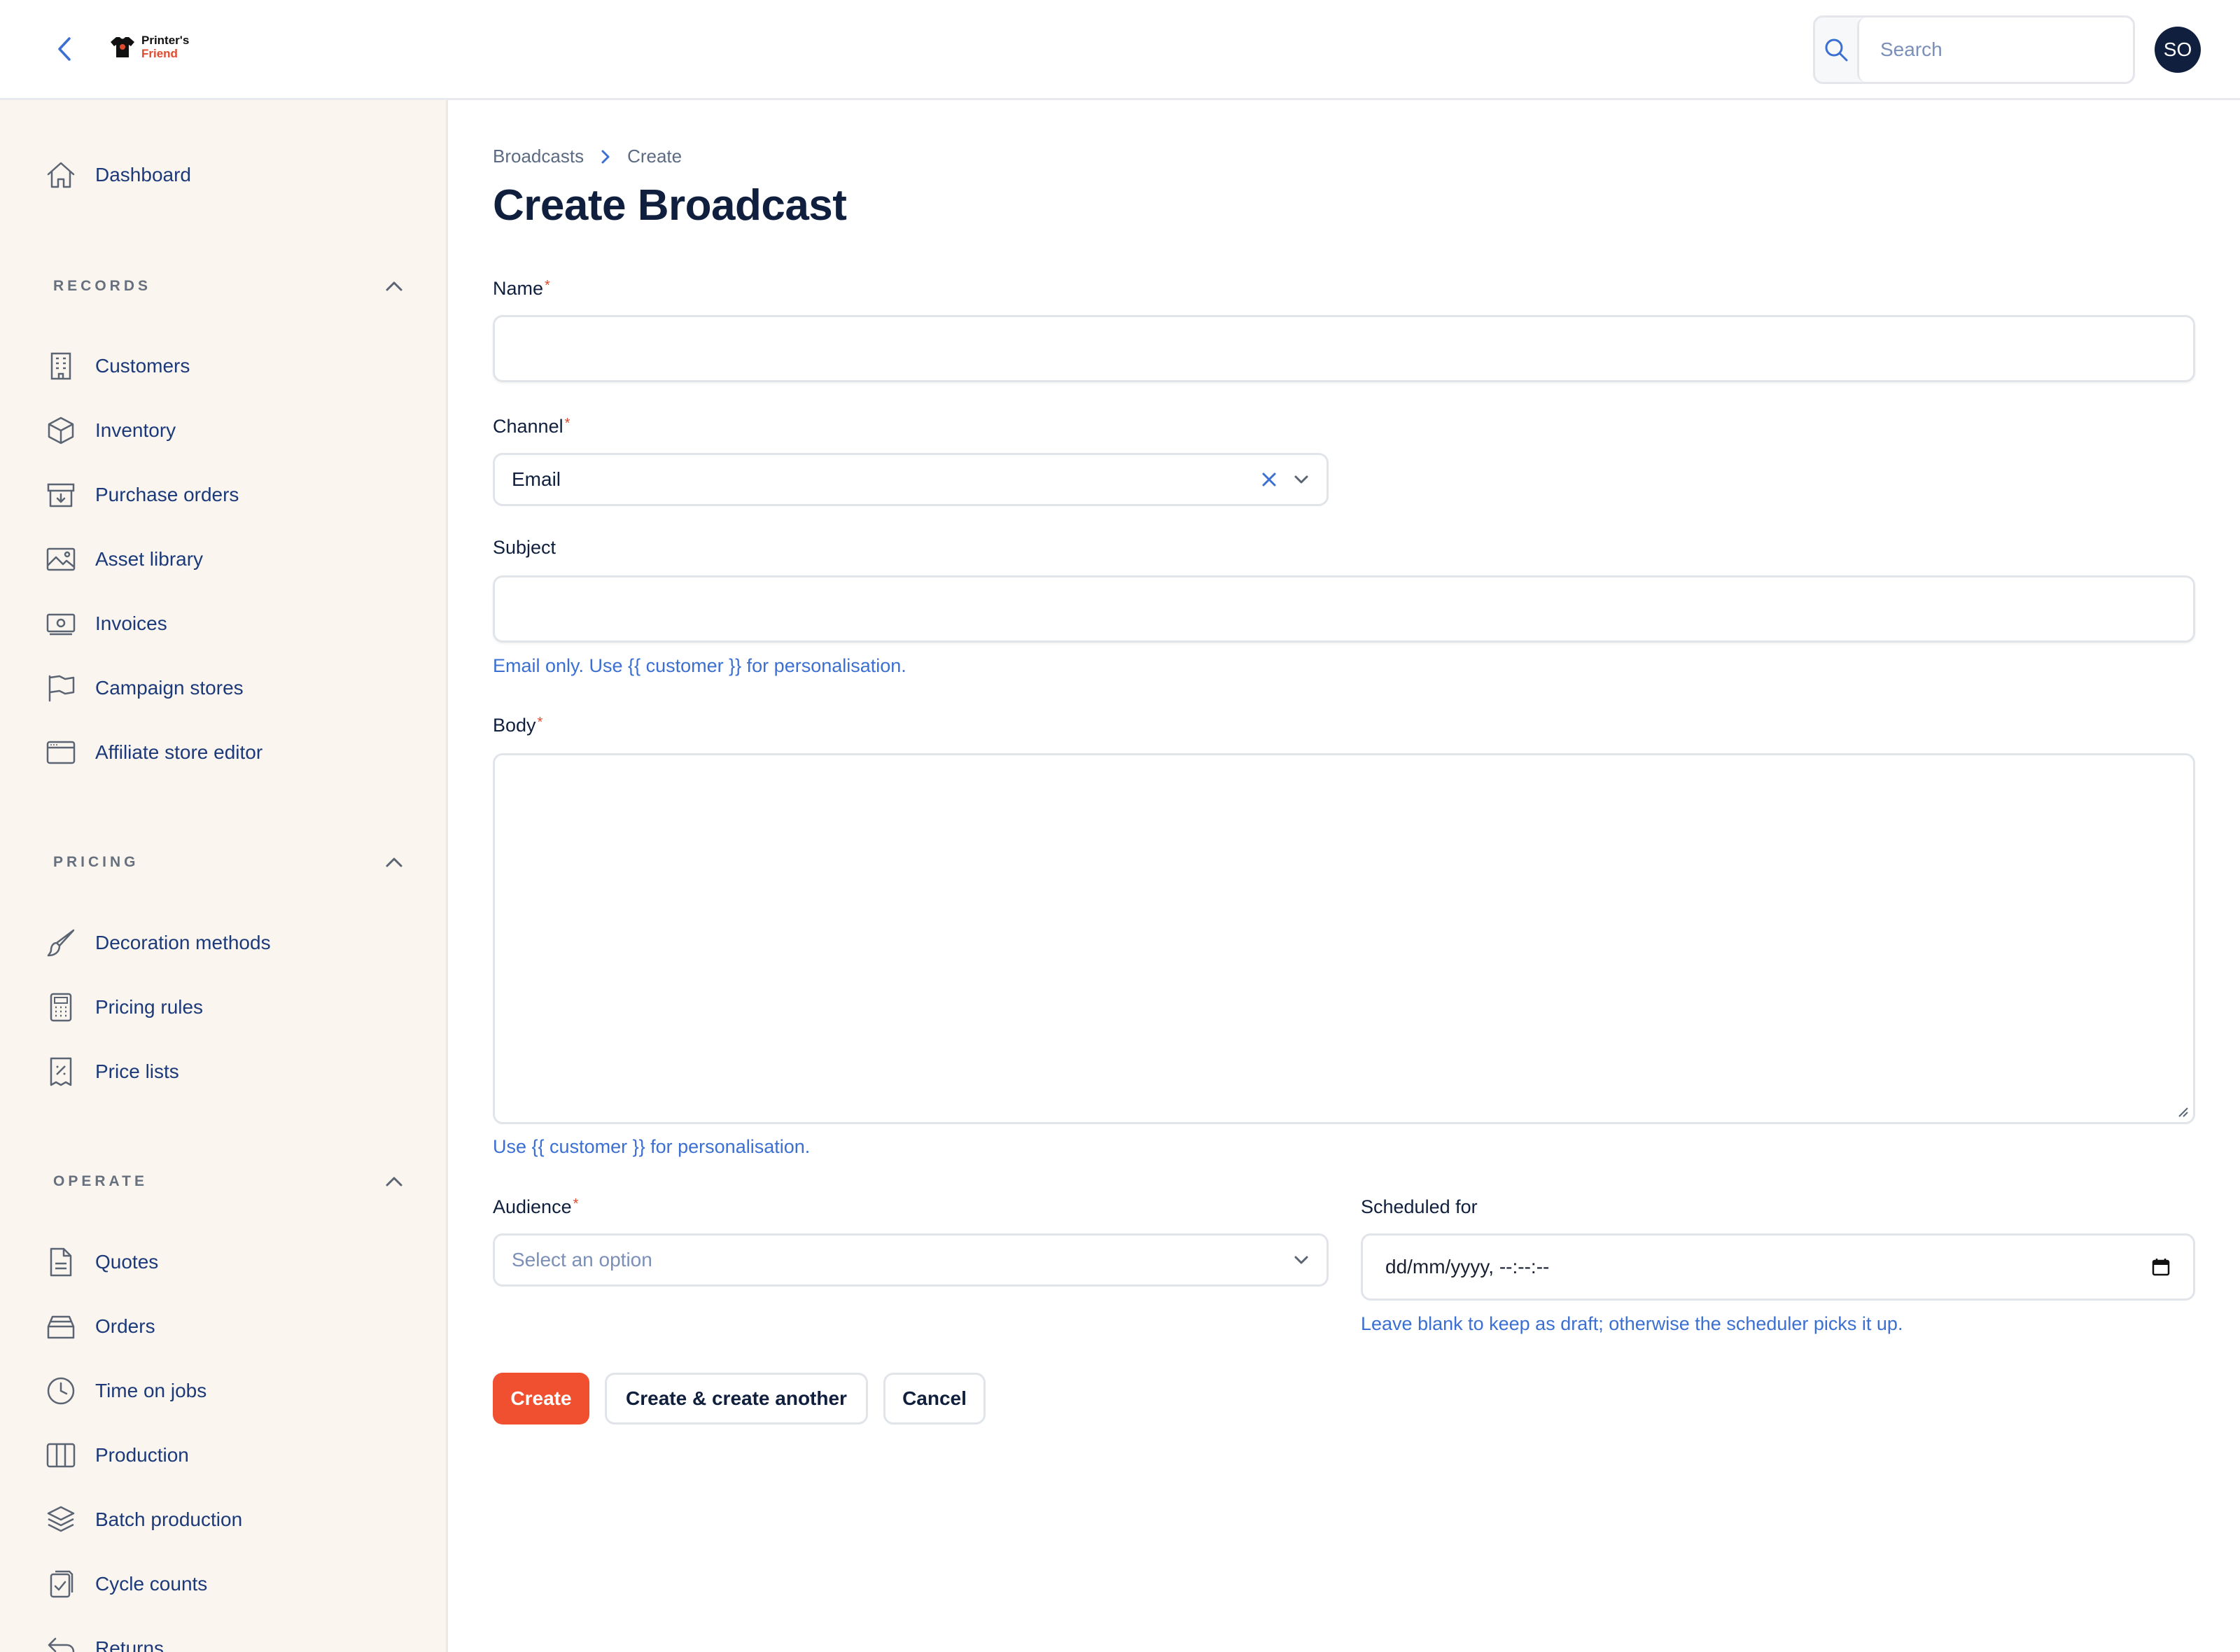 The height and width of the screenshot is (1652, 2240). Describe the element at coordinates (61, 430) in the screenshot. I see `cube-icon` at that location.